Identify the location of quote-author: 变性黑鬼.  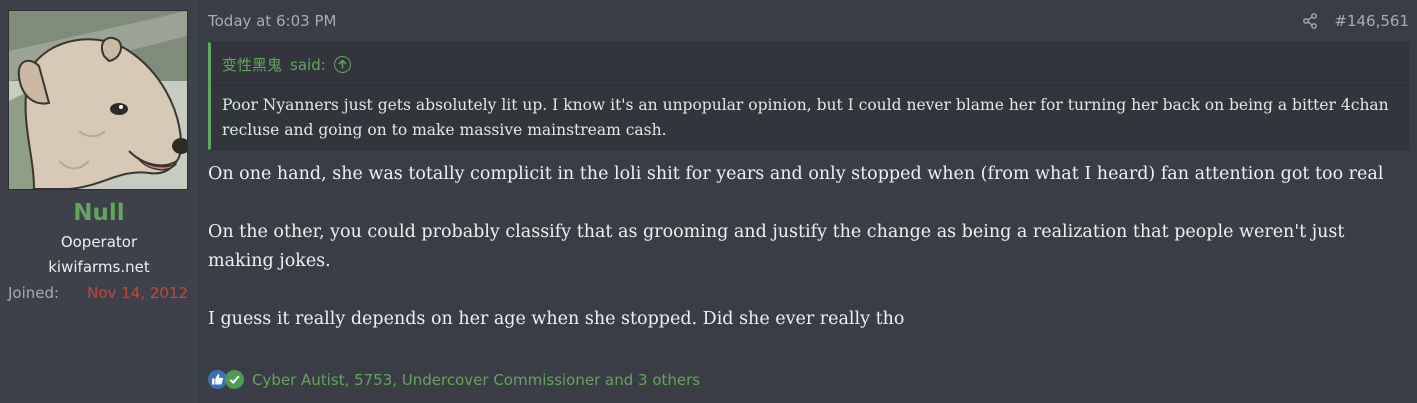
(252, 64).